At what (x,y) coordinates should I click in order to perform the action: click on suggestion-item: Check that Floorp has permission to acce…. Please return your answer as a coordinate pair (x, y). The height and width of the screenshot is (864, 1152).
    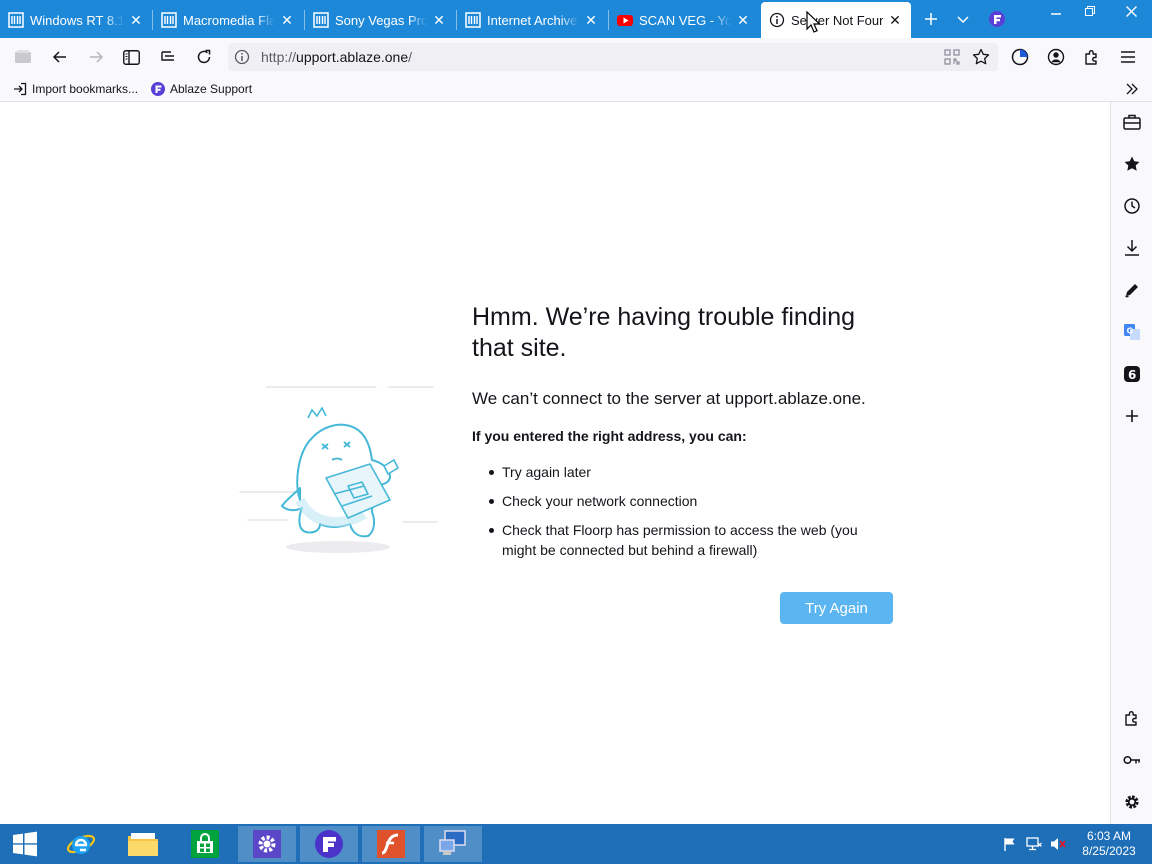
    Looking at the image, I should click on (688, 540).